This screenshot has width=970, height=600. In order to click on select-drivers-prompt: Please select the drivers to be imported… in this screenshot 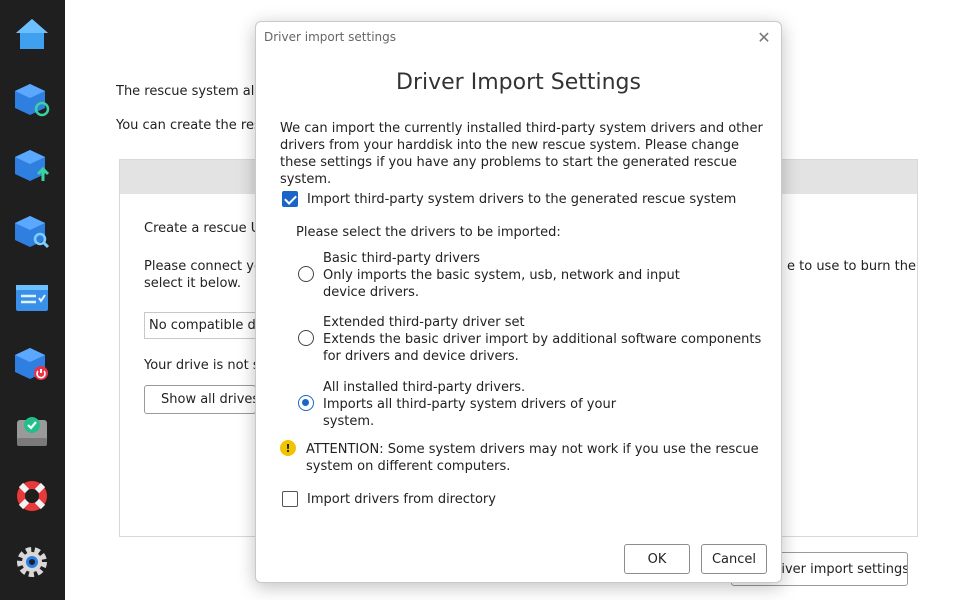, I will do `click(428, 232)`.